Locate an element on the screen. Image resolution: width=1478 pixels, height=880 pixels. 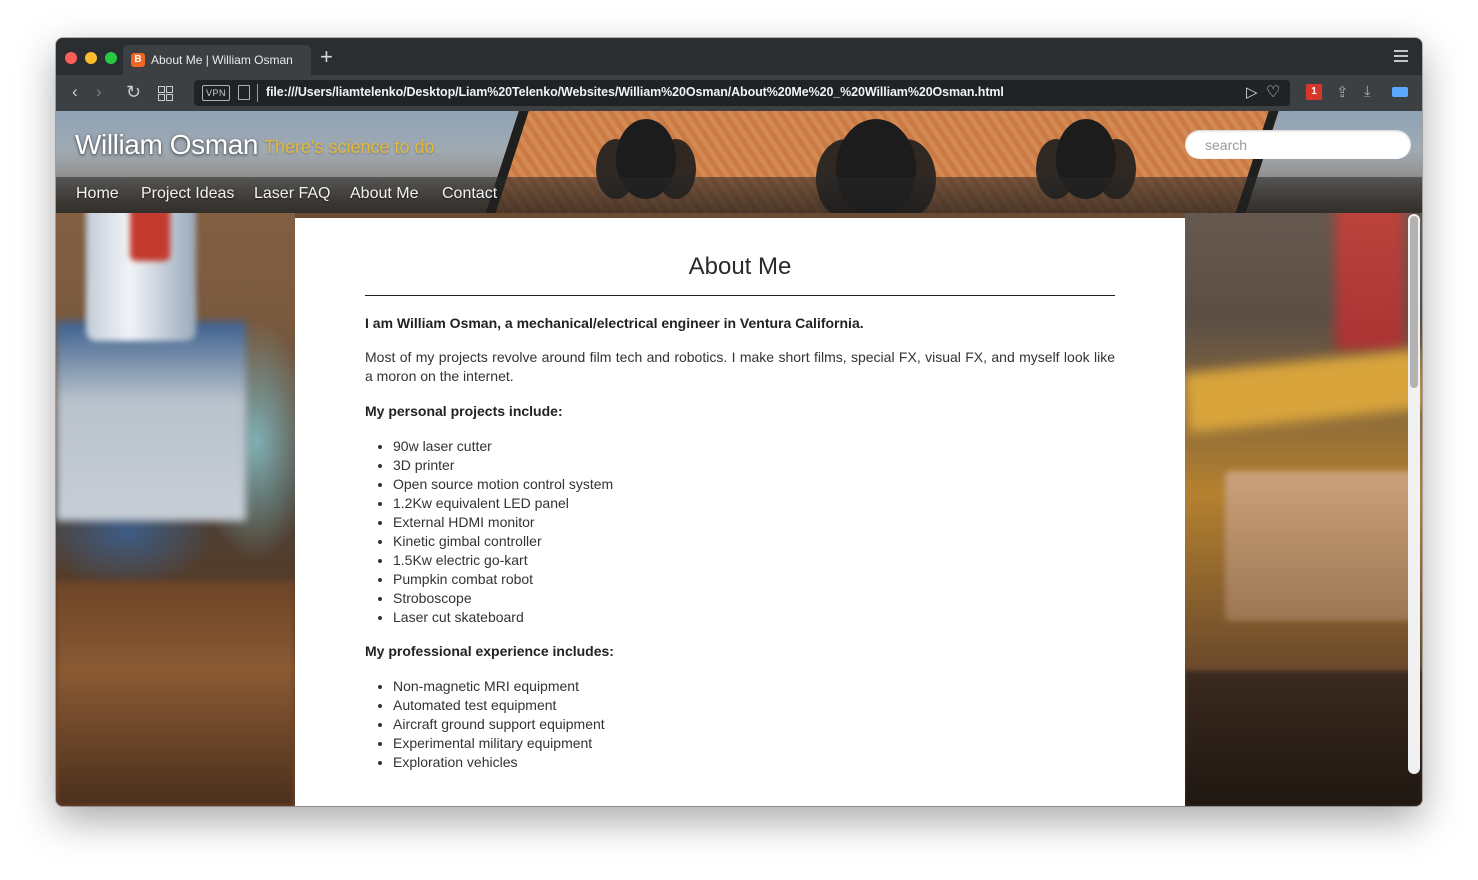
title-divider is located at coordinates (740, 295).